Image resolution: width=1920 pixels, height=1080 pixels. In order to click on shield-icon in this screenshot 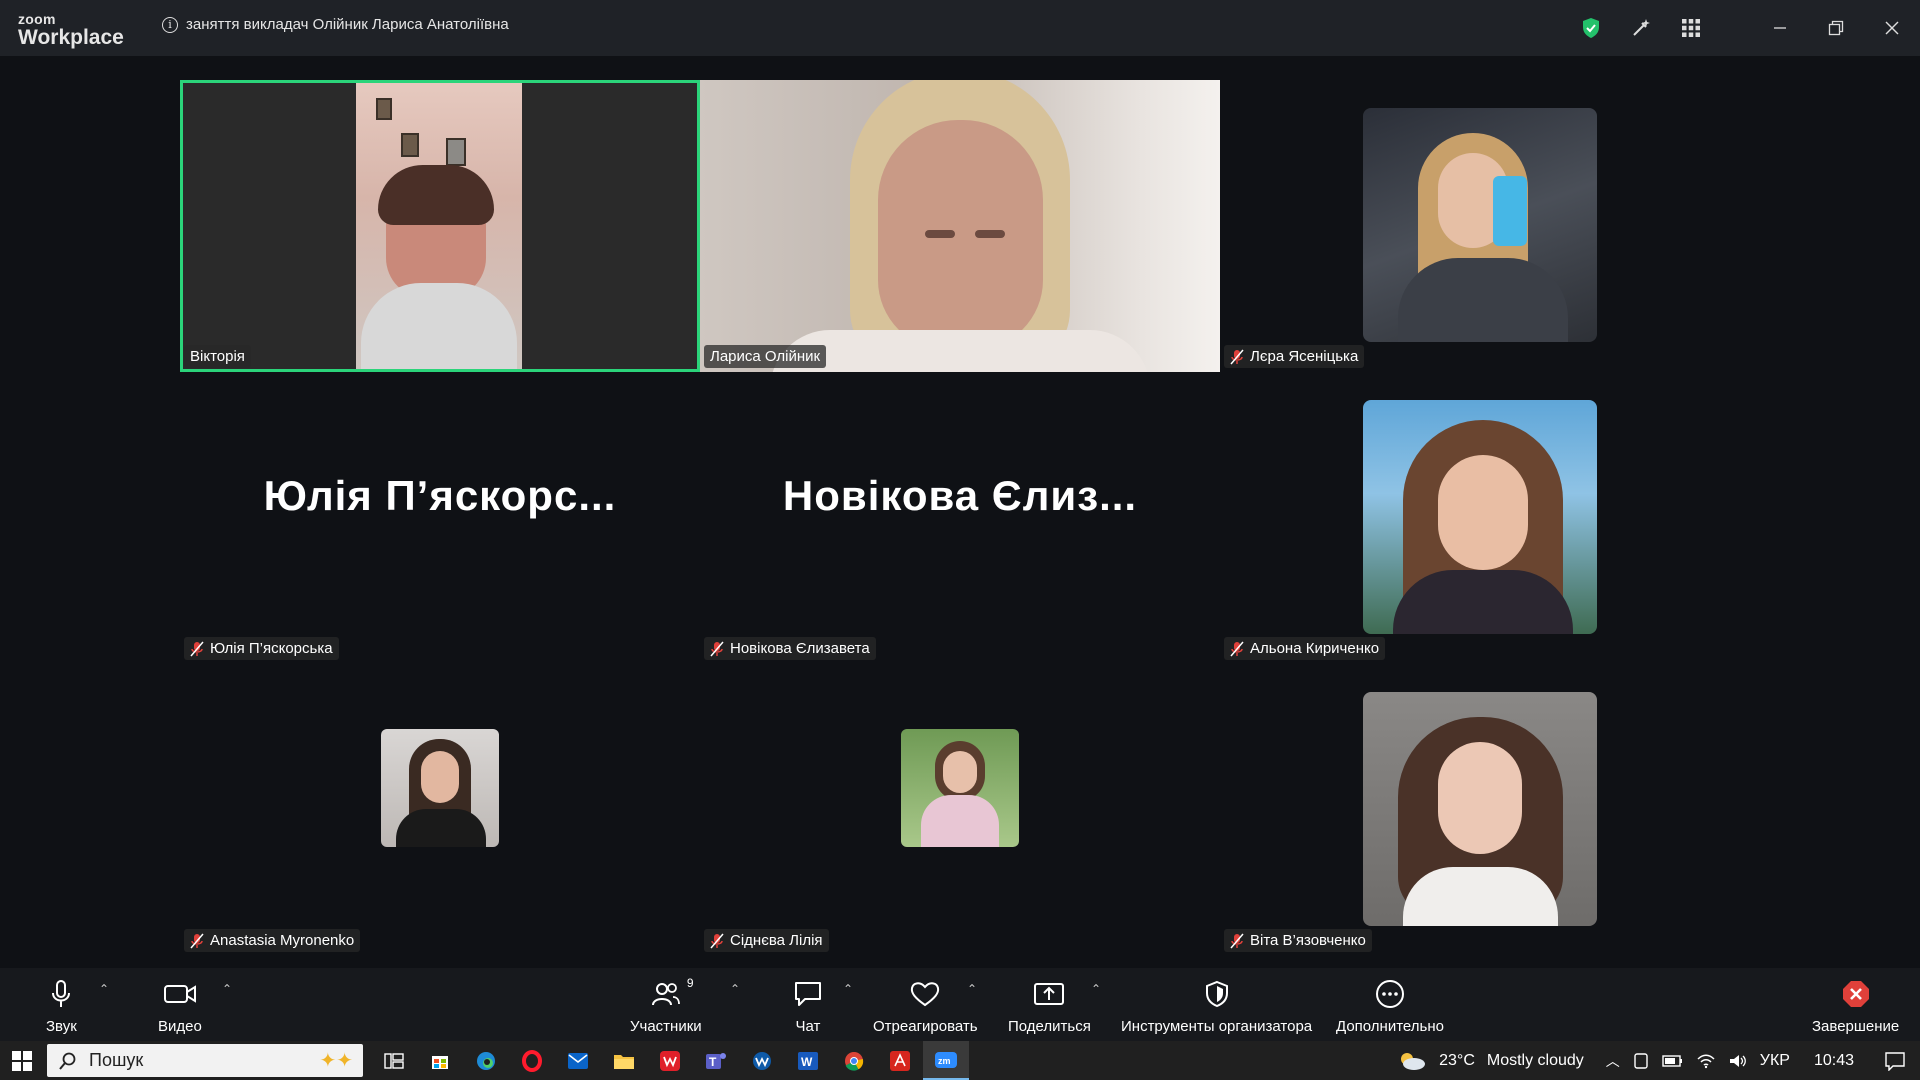, I will do `click(1217, 994)`.